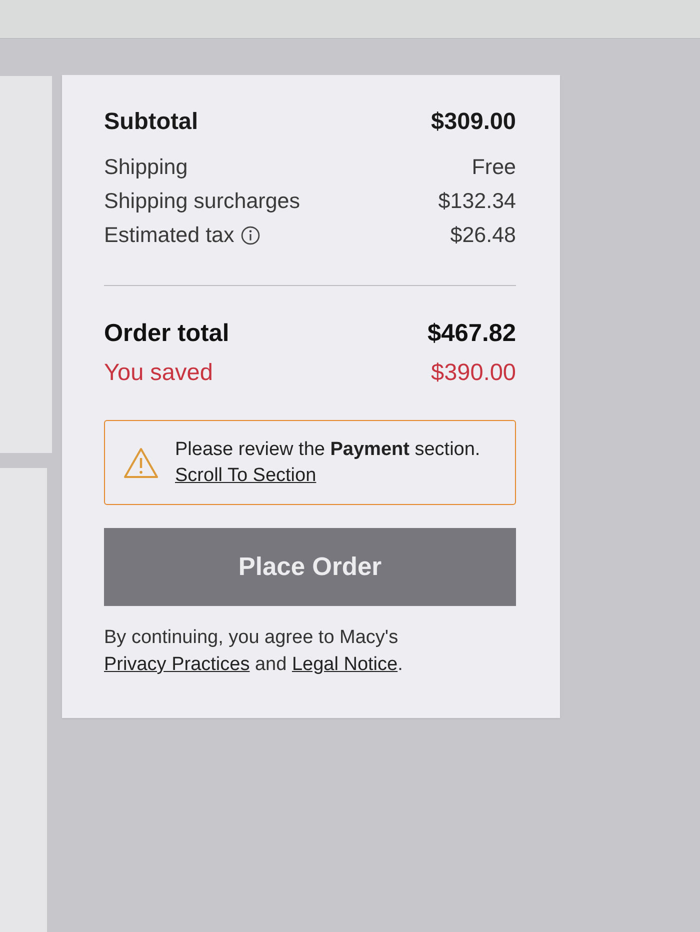  I want to click on savings-value: $390.00, so click(473, 372).